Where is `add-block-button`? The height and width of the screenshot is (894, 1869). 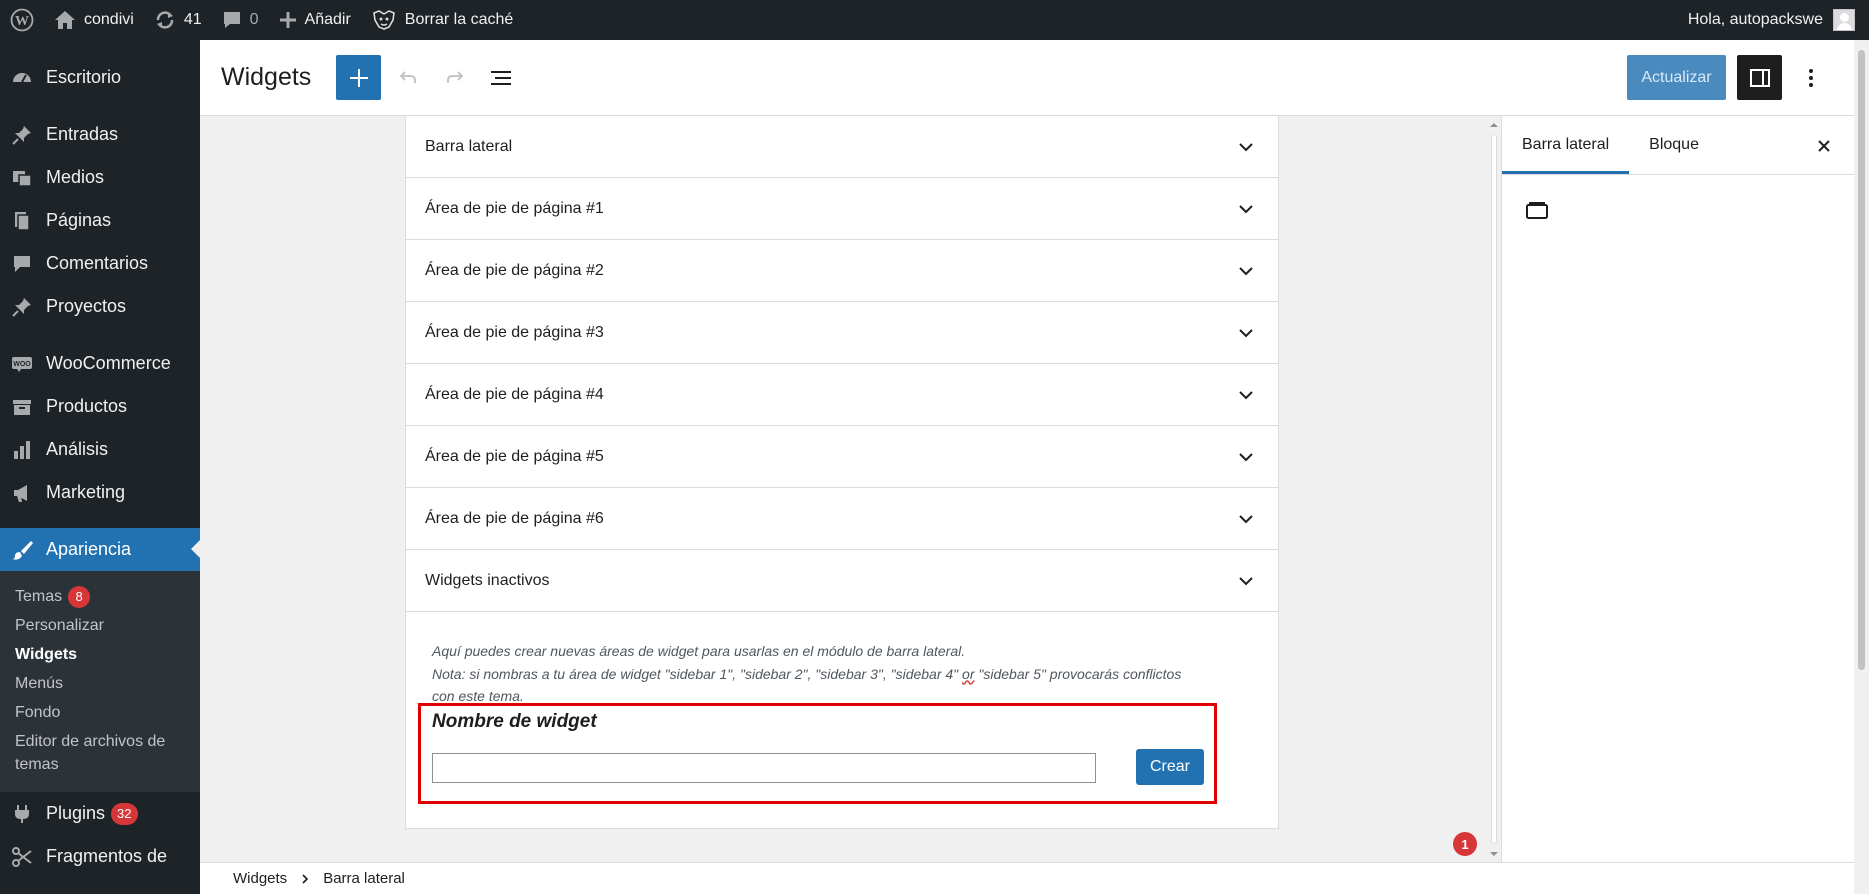 add-block-button is located at coordinates (359, 77).